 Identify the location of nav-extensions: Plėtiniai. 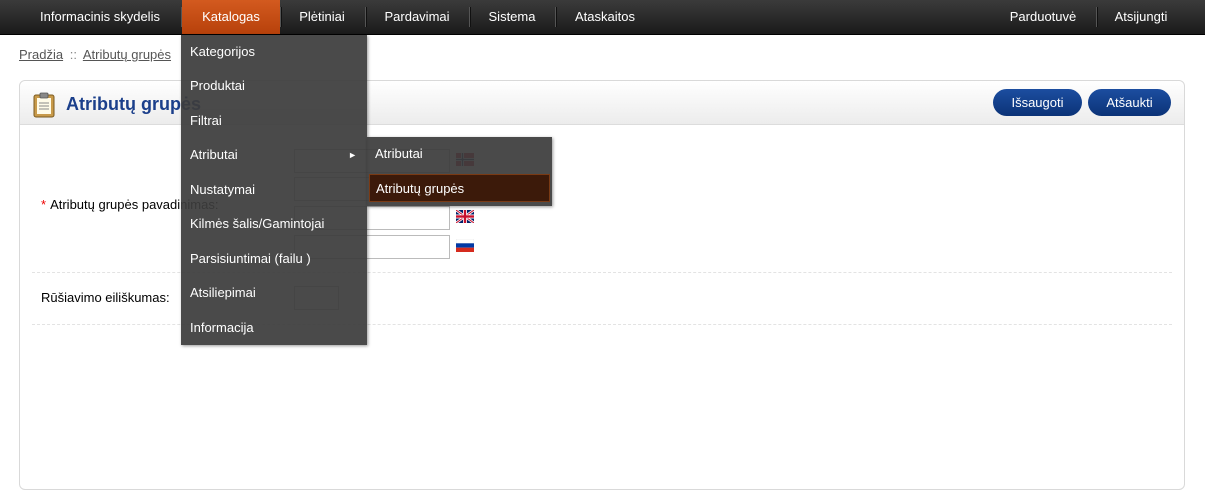
(322, 17).